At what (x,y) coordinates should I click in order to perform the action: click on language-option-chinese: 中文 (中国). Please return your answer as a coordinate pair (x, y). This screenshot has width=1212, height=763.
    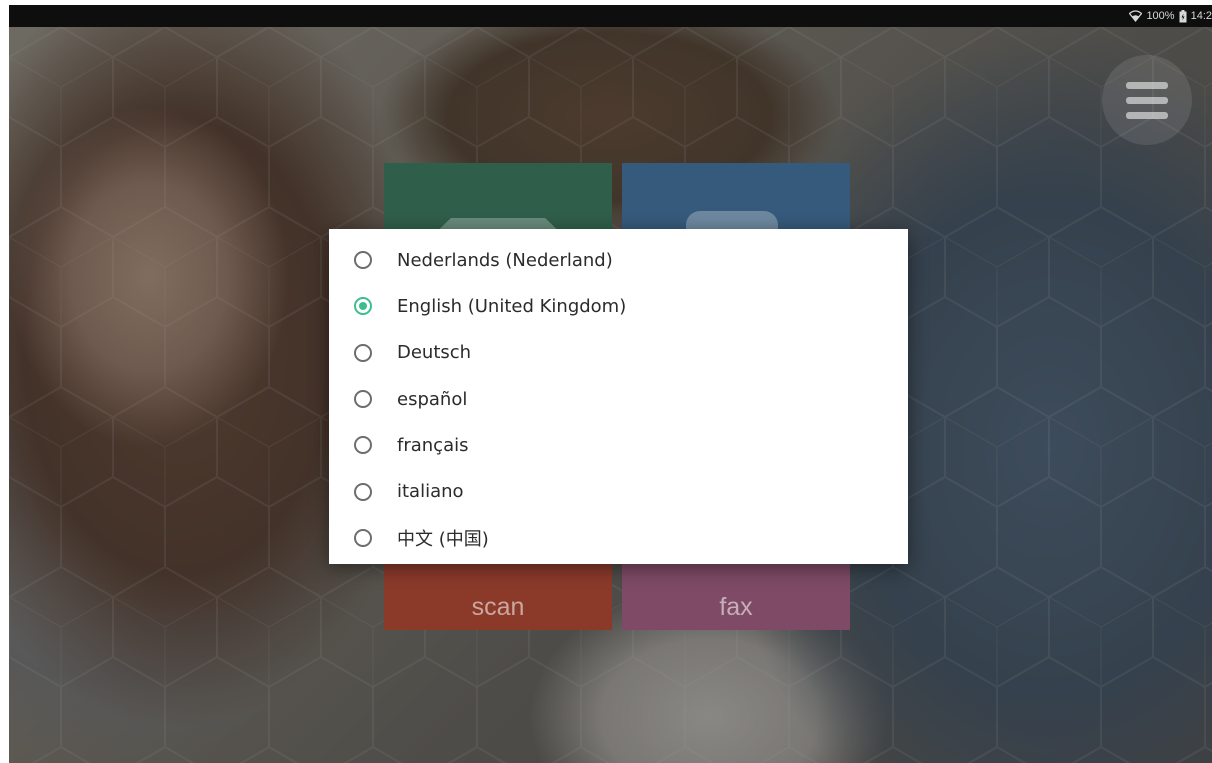
    Looking at the image, I should click on (618, 538).